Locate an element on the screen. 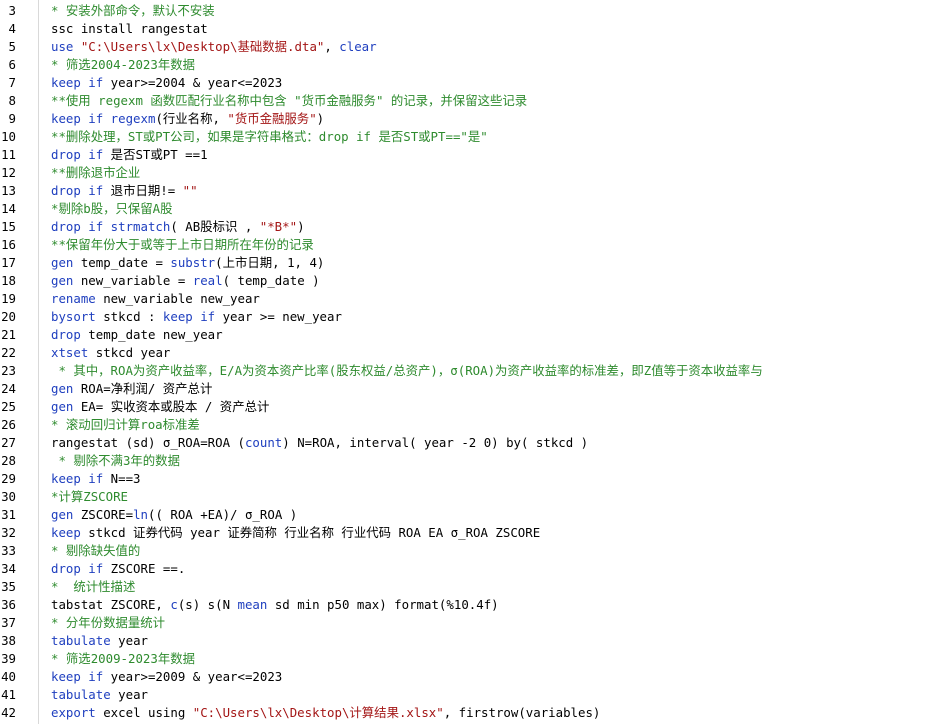  code-line: 41 tabulate year is located at coordinates (466, 695).